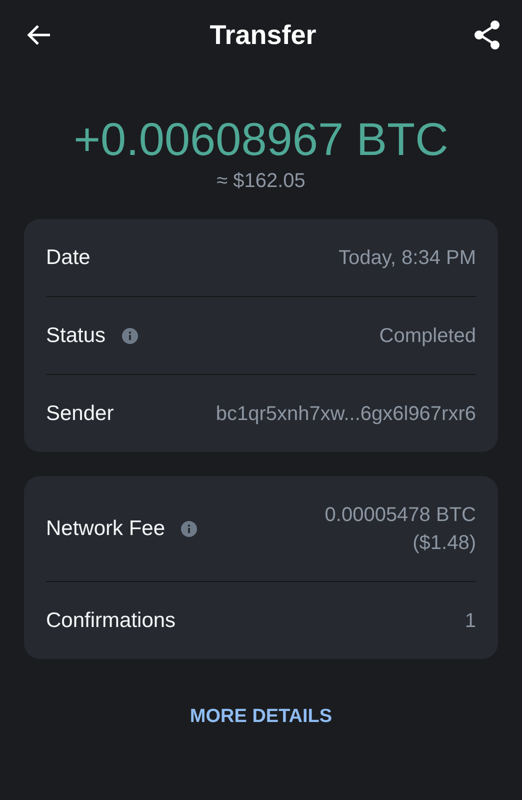  Describe the element at coordinates (263, 35) in the screenshot. I see `screen-title: Transfer` at that location.